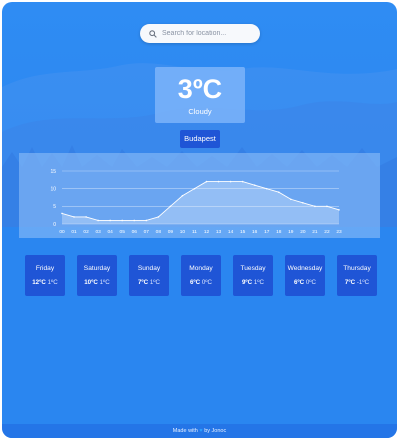  What do you see at coordinates (111, 232) in the screenshot?
I see `x-tick-label: 04` at bounding box center [111, 232].